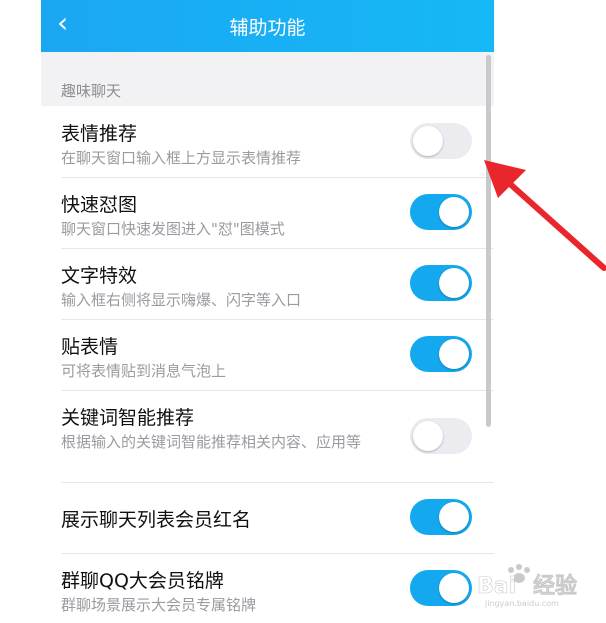 The height and width of the screenshot is (623, 606). What do you see at coordinates (521, 603) in the screenshot?
I see `svg-text: jingyan.baidu.com` at bounding box center [521, 603].